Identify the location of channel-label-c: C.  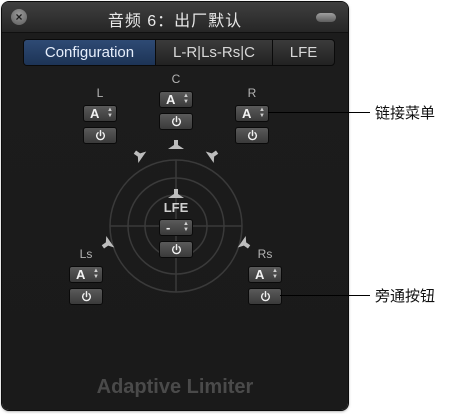
(176, 79).